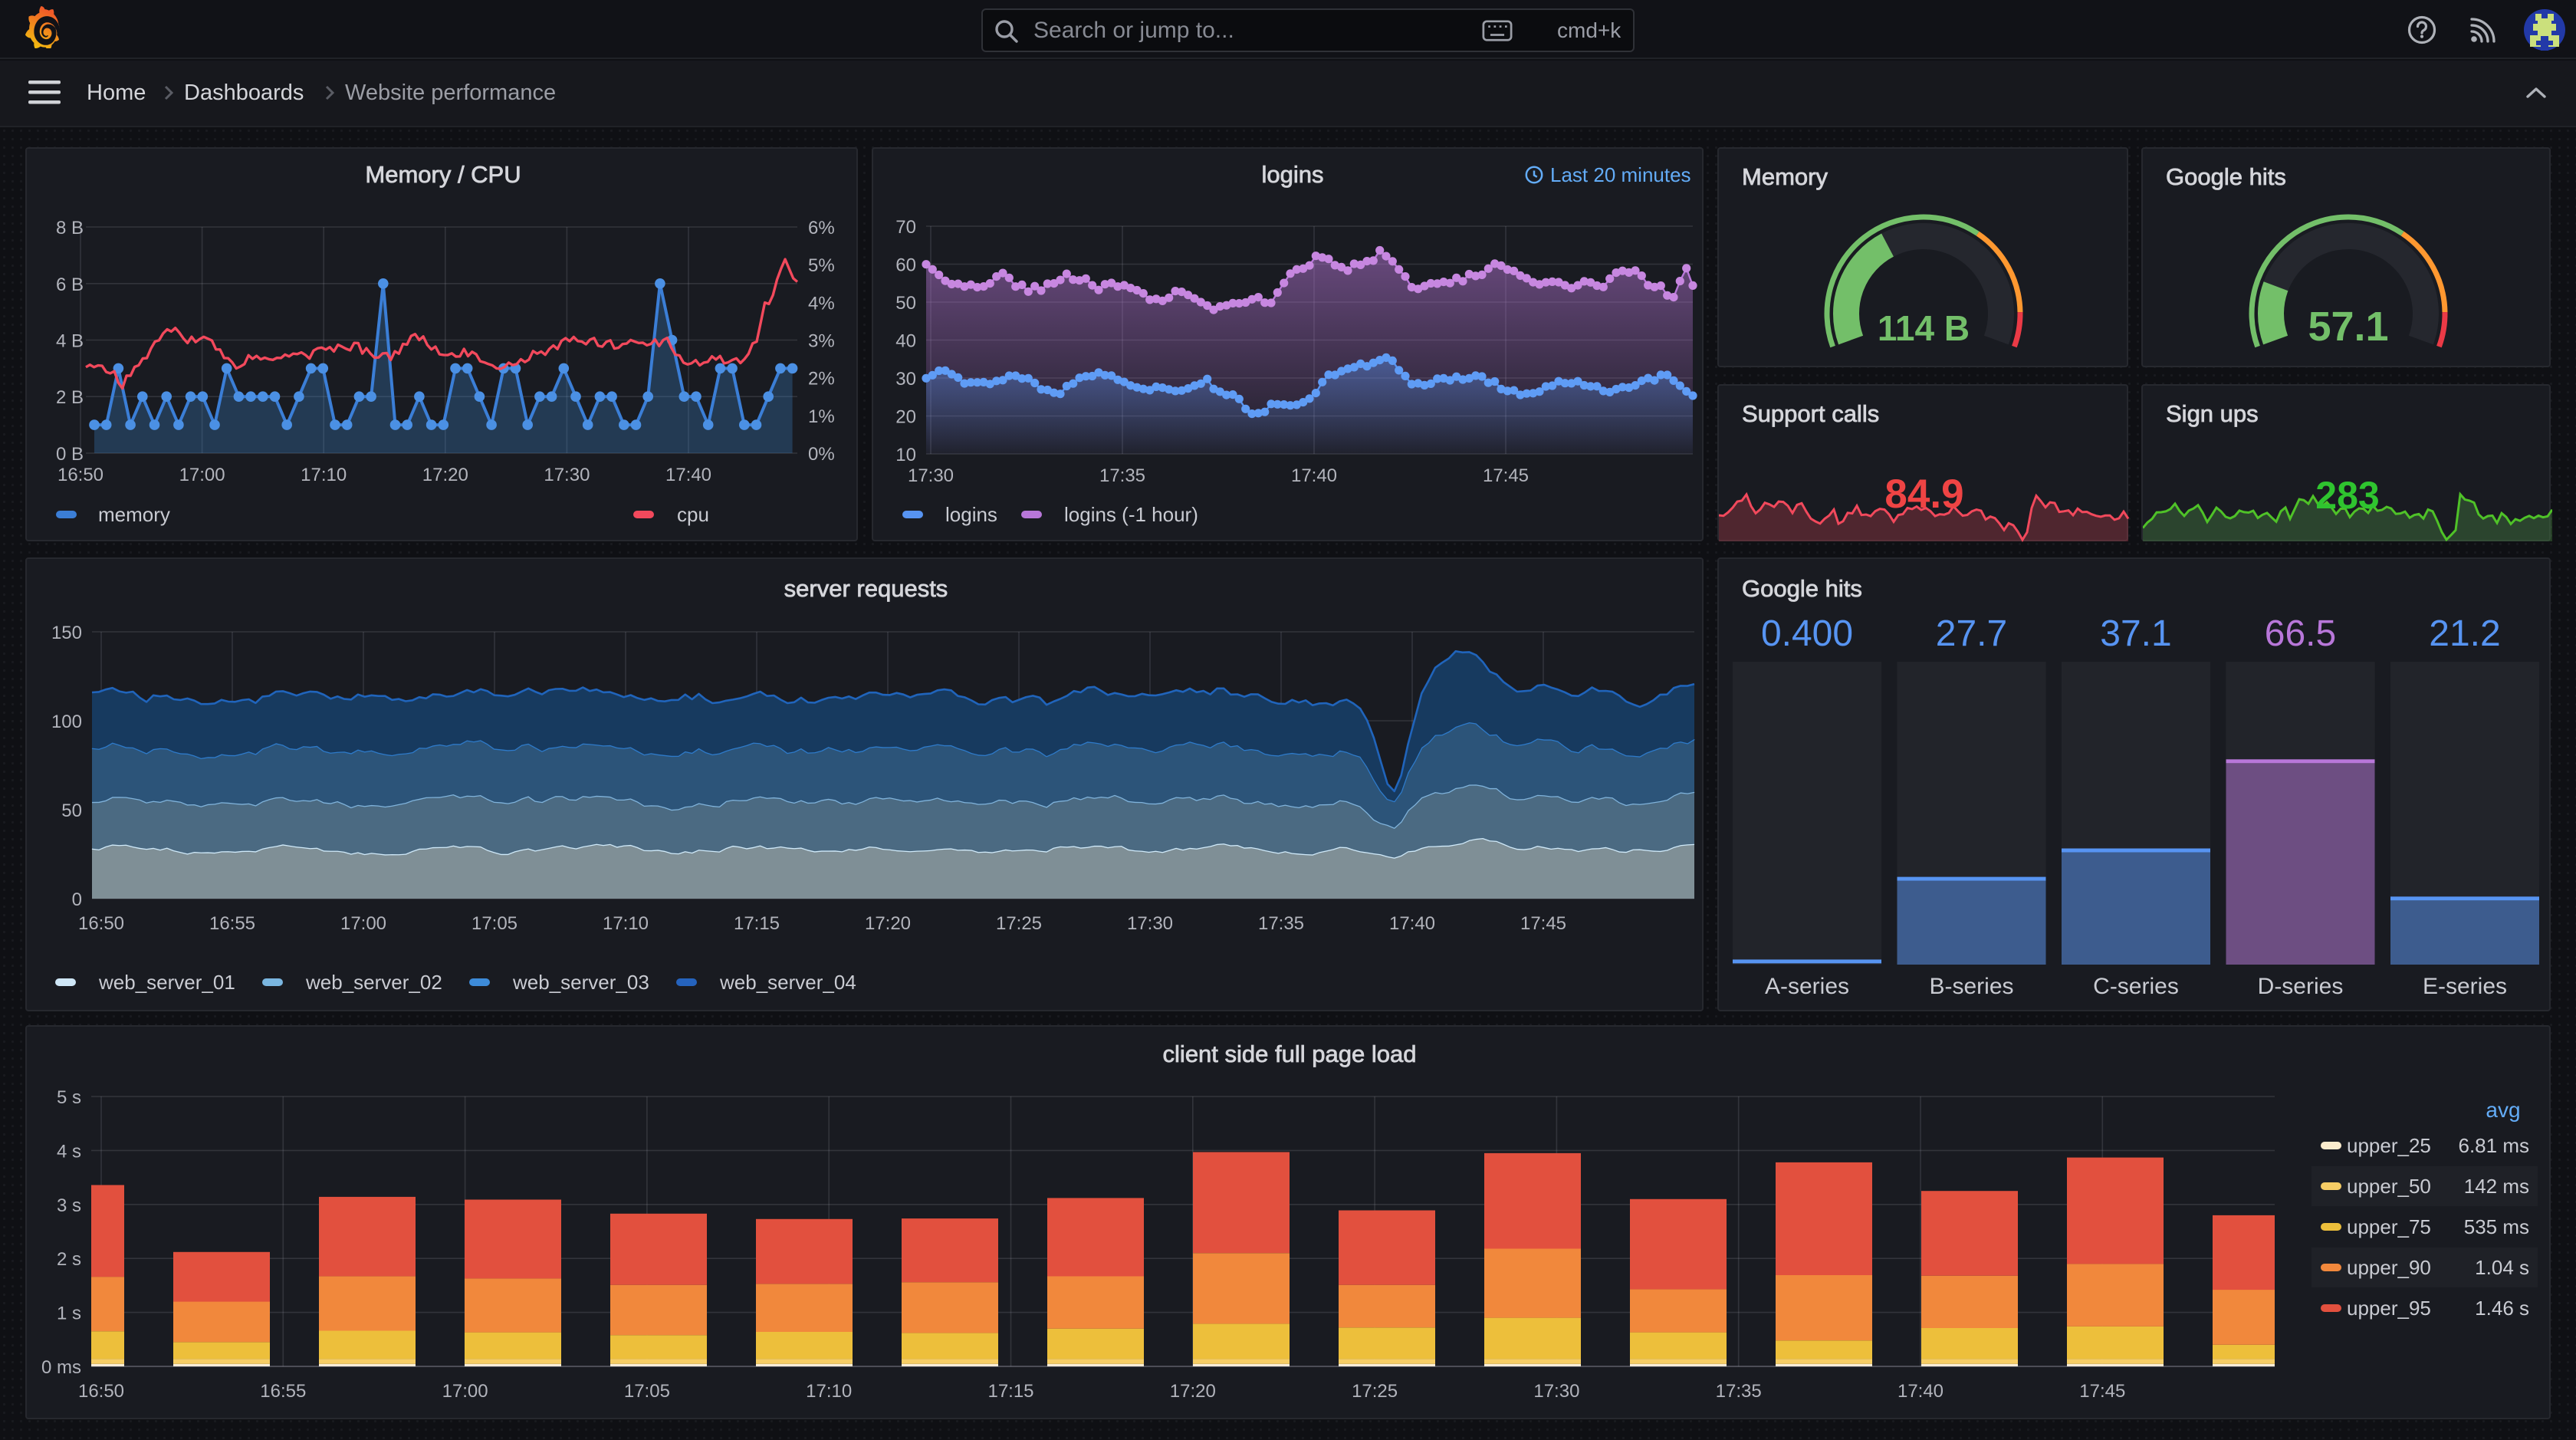 The height and width of the screenshot is (1440, 2576). Describe the element at coordinates (866, 588) in the screenshot. I see `svg-text: server requests` at that location.